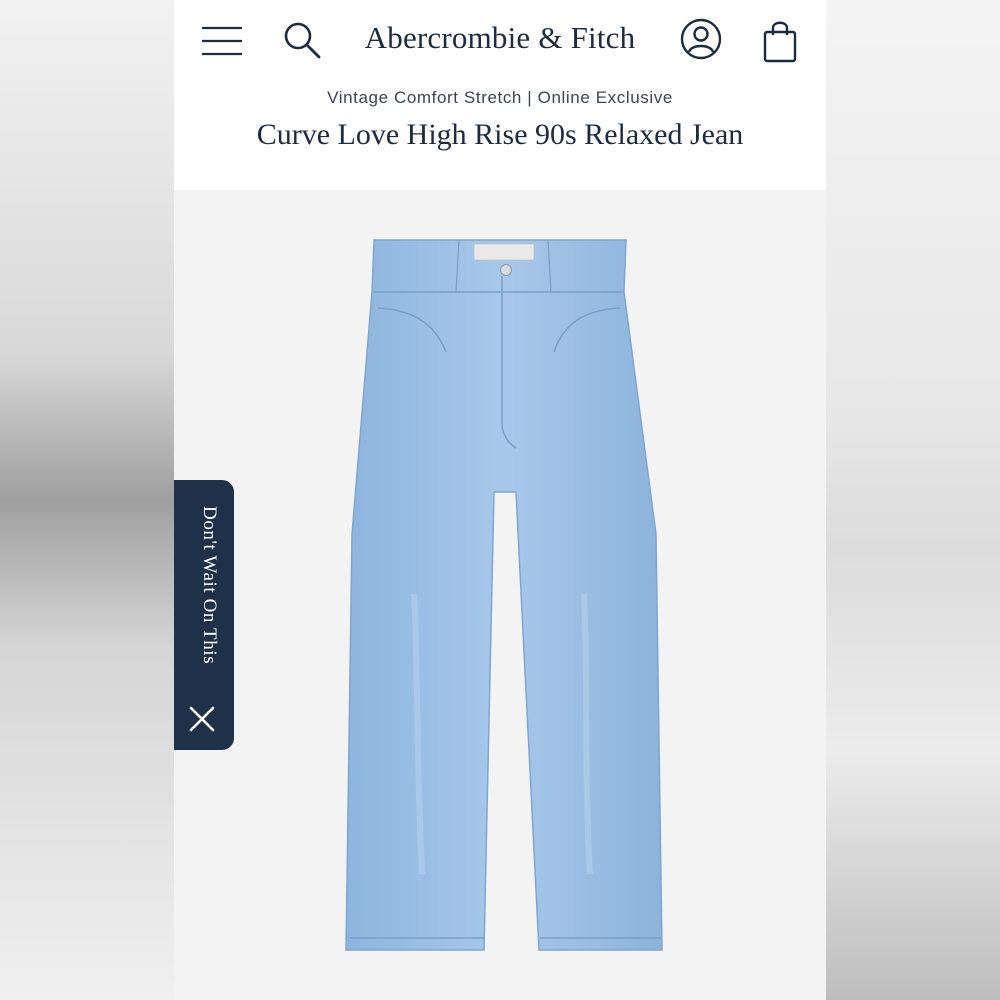  Describe the element at coordinates (701, 39) in the screenshot. I see `account-icon` at that location.